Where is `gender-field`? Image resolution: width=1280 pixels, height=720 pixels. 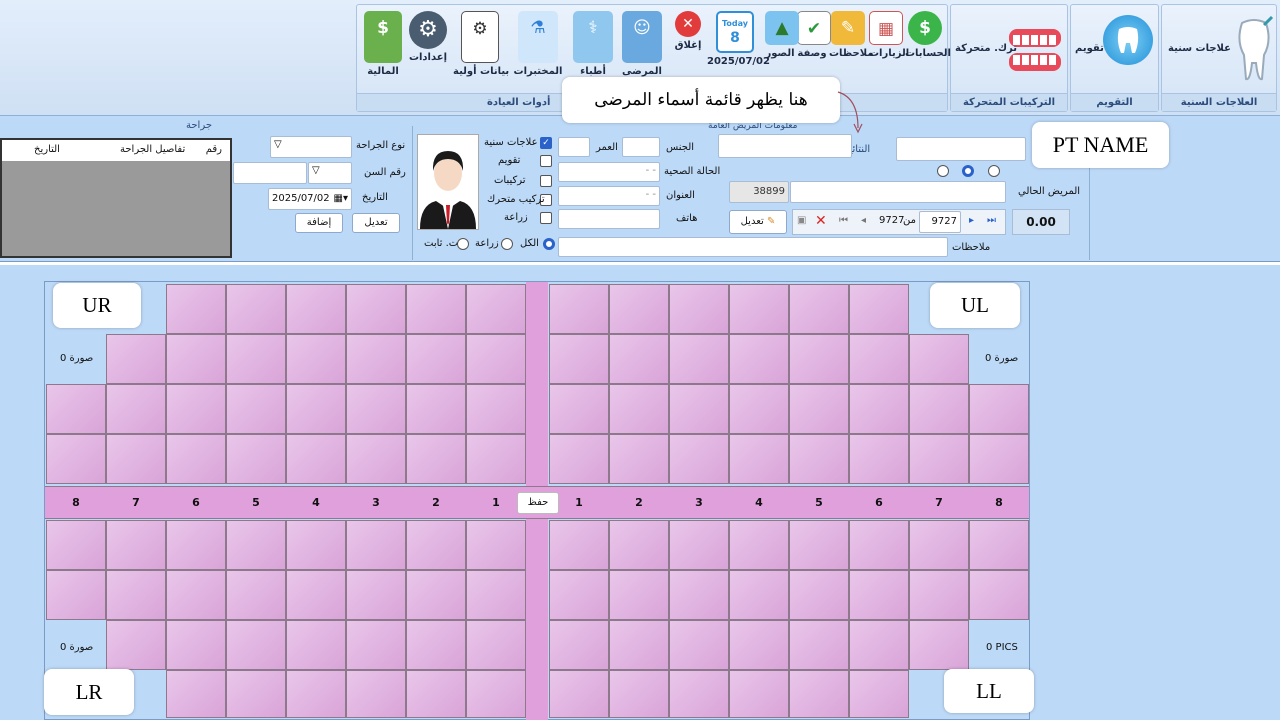
gender-field is located at coordinates (641, 147).